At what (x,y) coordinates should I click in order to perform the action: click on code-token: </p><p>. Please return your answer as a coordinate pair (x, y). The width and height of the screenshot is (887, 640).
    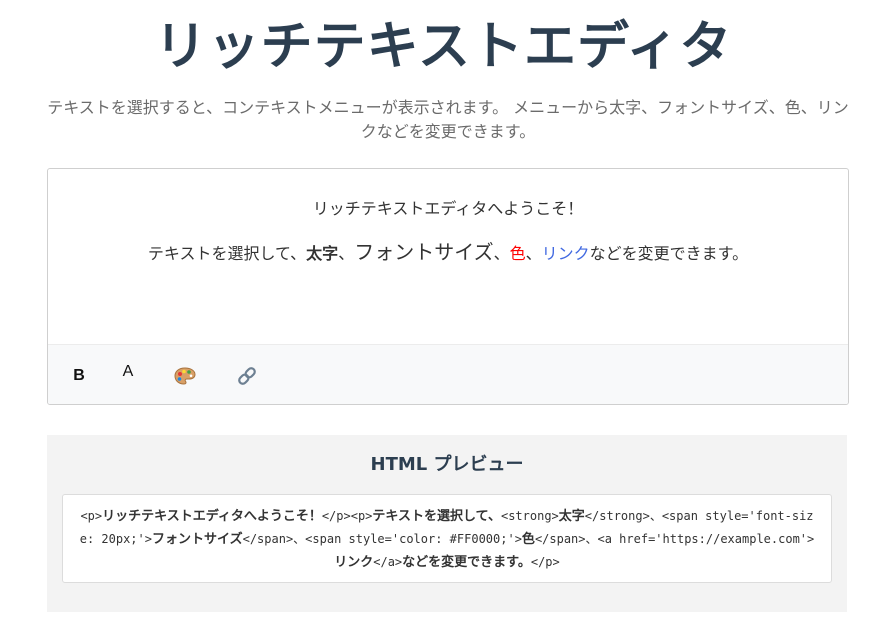
    Looking at the image, I should click on (347, 516).